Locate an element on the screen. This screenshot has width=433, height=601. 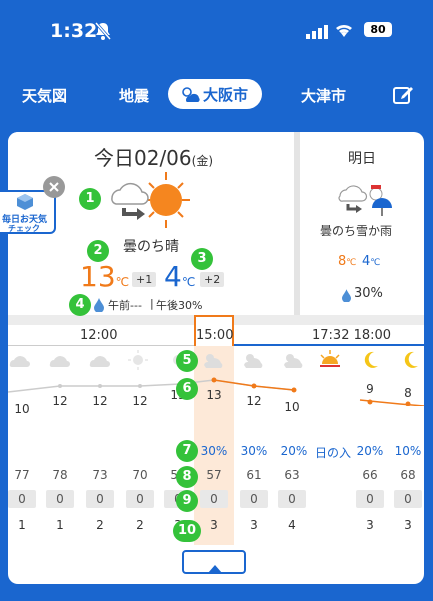
tomorrow-low: 4℃ is located at coordinates (371, 261).